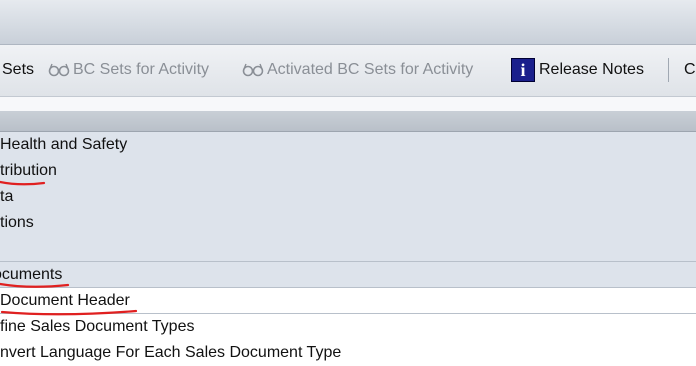 The height and width of the screenshot is (366, 696). Describe the element at coordinates (28, 170) in the screenshot. I see `tree-node-label: tribution` at that location.